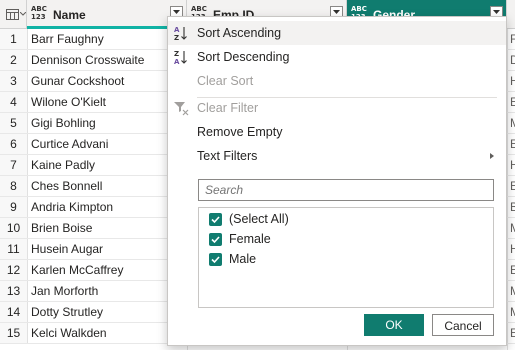 The image size is (515, 350). What do you see at coordinates (14, 249) in the screenshot?
I see `row-number: 11` at bounding box center [14, 249].